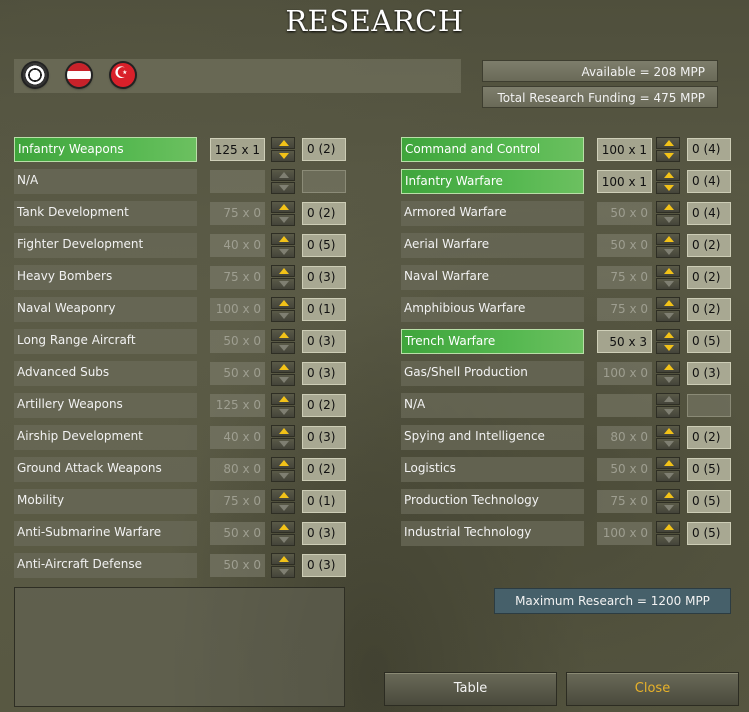  Describe the element at coordinates (105, 565) in the screenshot. I see `research-label: Anti-Aircraft Defense` at that location.